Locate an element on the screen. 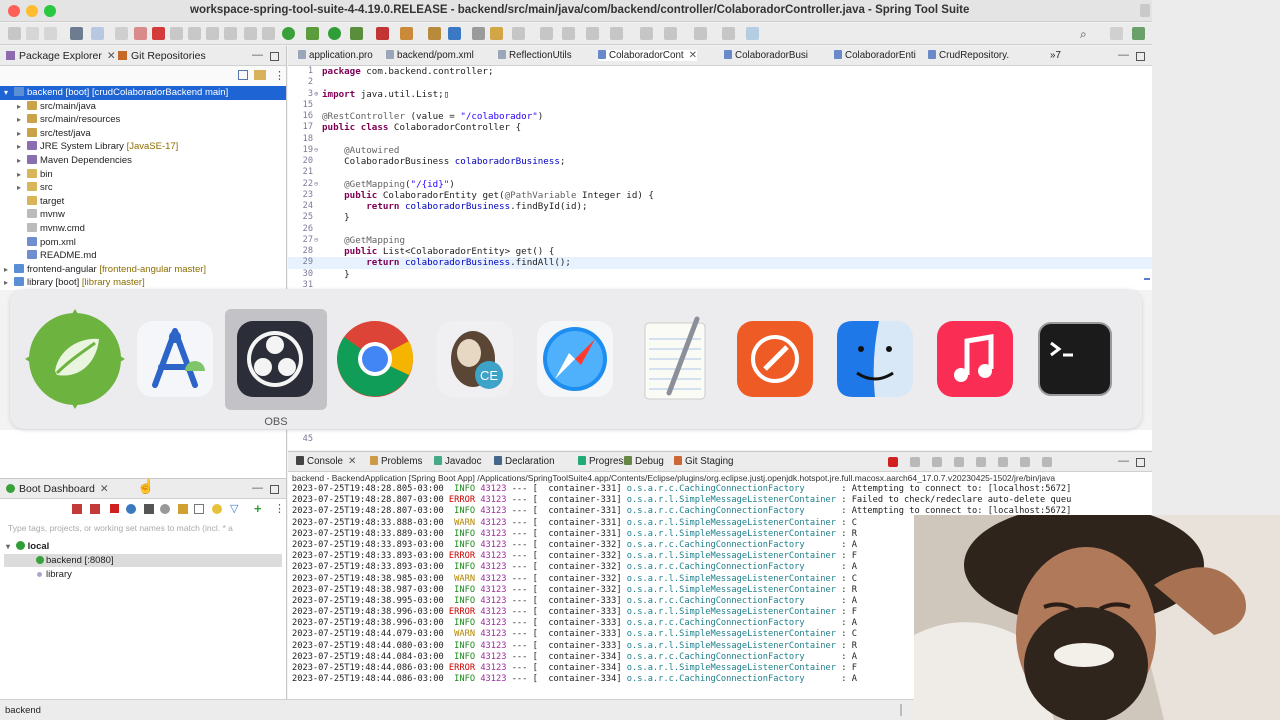 This screenshot has height=720, width=1280. editor-tab: ReflectionUtils is located at coordinates (535, 55).